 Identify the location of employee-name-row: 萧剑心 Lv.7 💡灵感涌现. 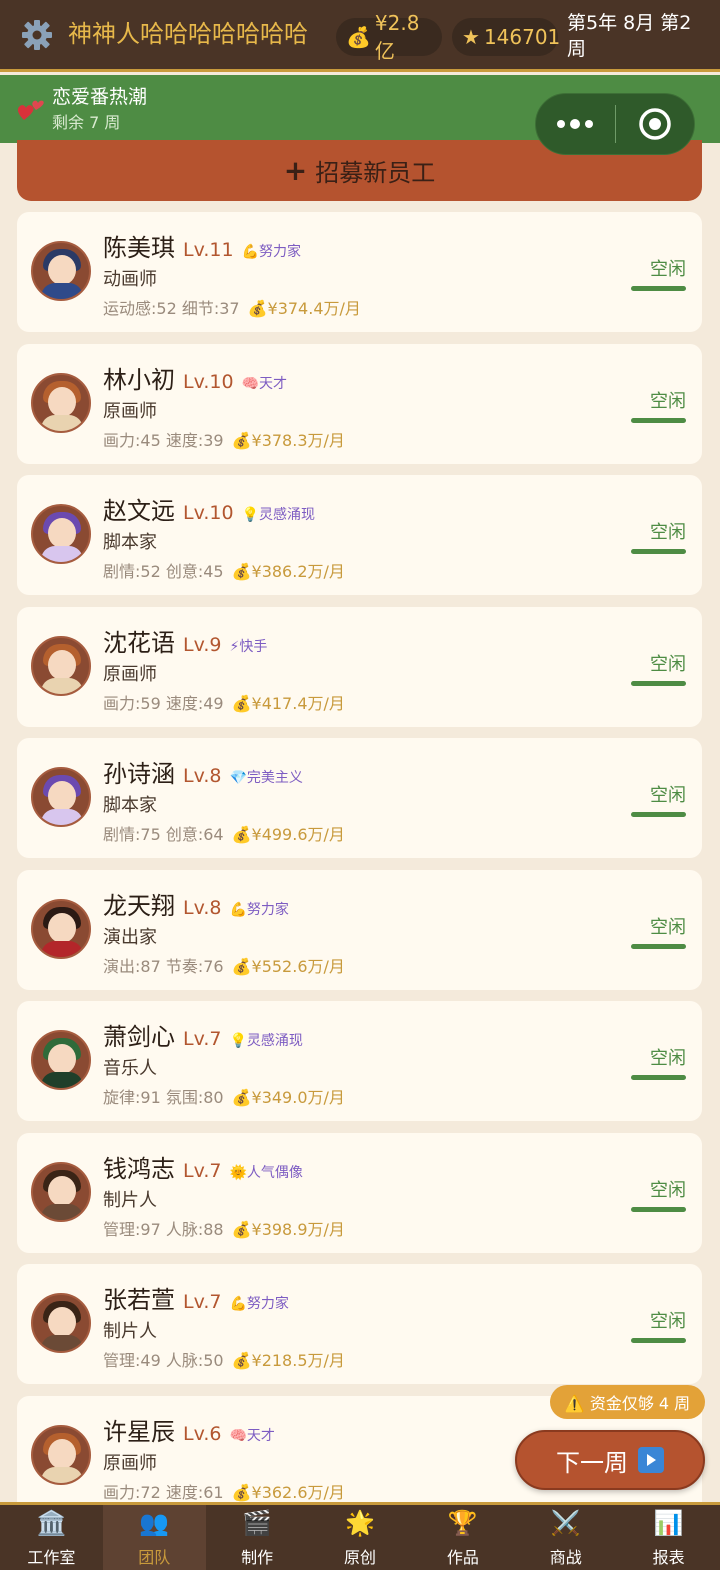
(203, 1034).